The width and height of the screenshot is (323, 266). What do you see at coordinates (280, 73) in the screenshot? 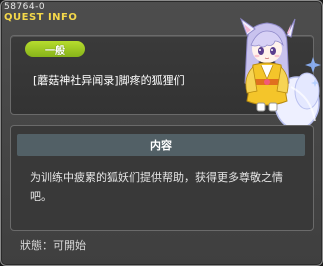
I see `fox-girl-portrait-icon` at bounding box center [280, 73].